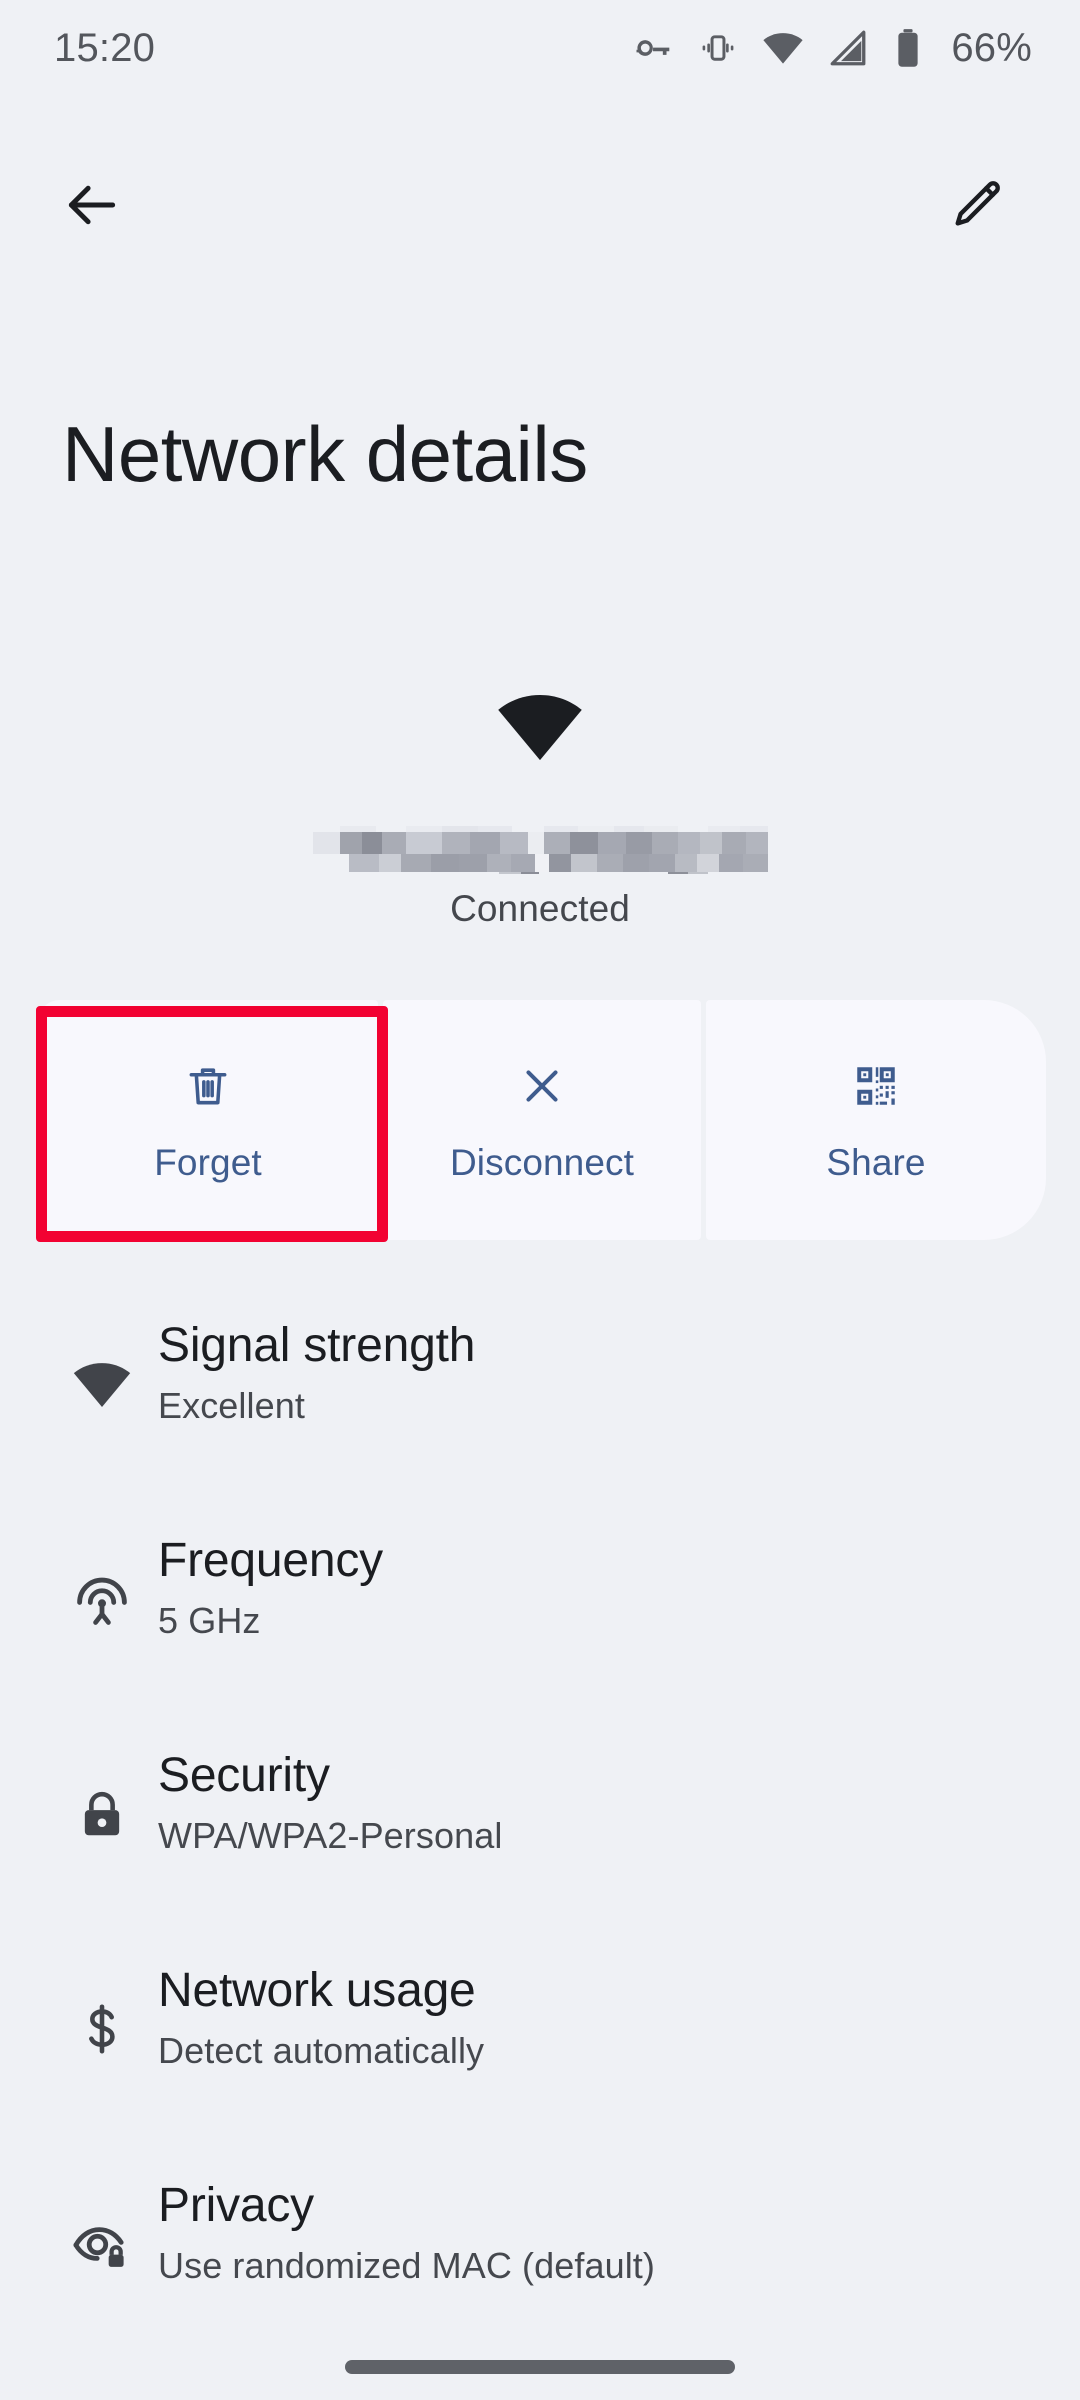 This screenshot has height=2400, width=1080. What do you see at coordinates (317, 1990) in the screenshot?
I see `detail-title: Network usage` at bounding box center [317, 1990].